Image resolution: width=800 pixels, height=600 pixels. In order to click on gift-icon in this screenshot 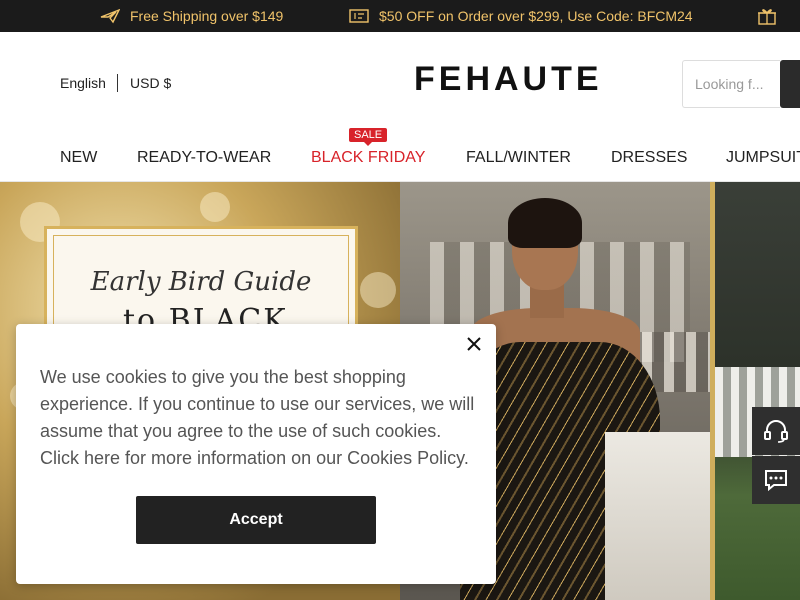, I will do `click(767, 17)`.